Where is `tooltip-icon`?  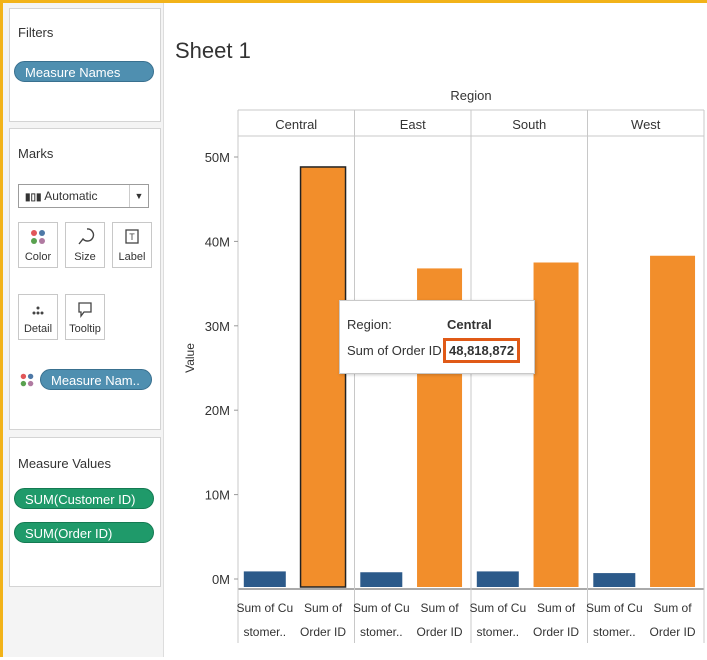
tooltip-icon is located at coordinates (85, 311).